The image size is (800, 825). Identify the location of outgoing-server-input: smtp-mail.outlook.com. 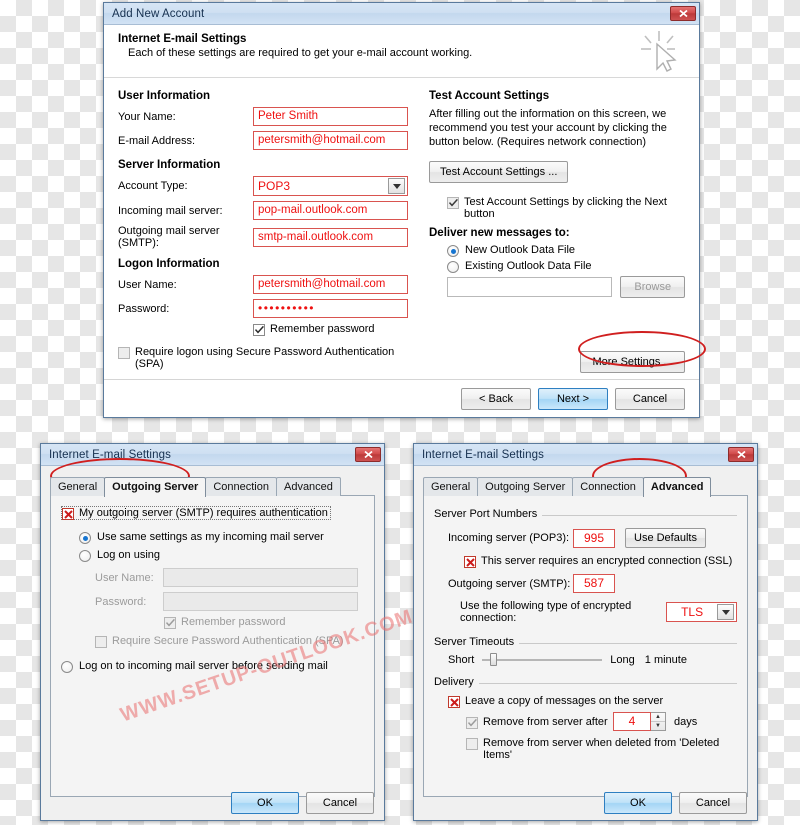
(330, 237).